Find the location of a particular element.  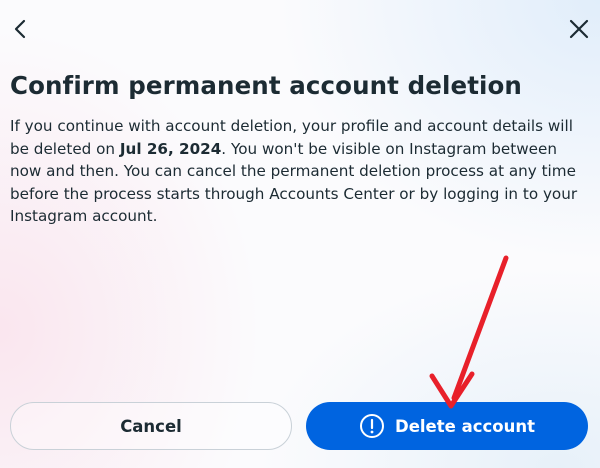

chevron-left-icon is located at coordinates (20, 29).